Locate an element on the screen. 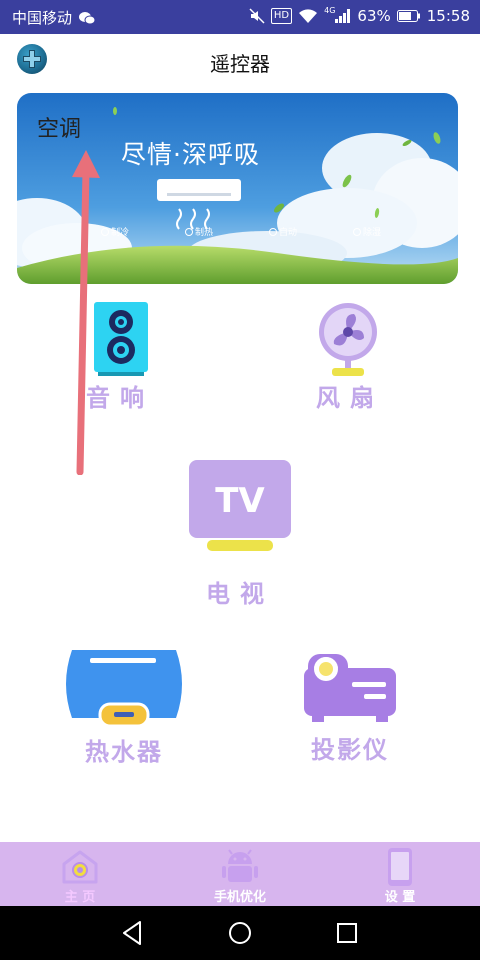  arrow-annotation is located at coordinates (86, 312).